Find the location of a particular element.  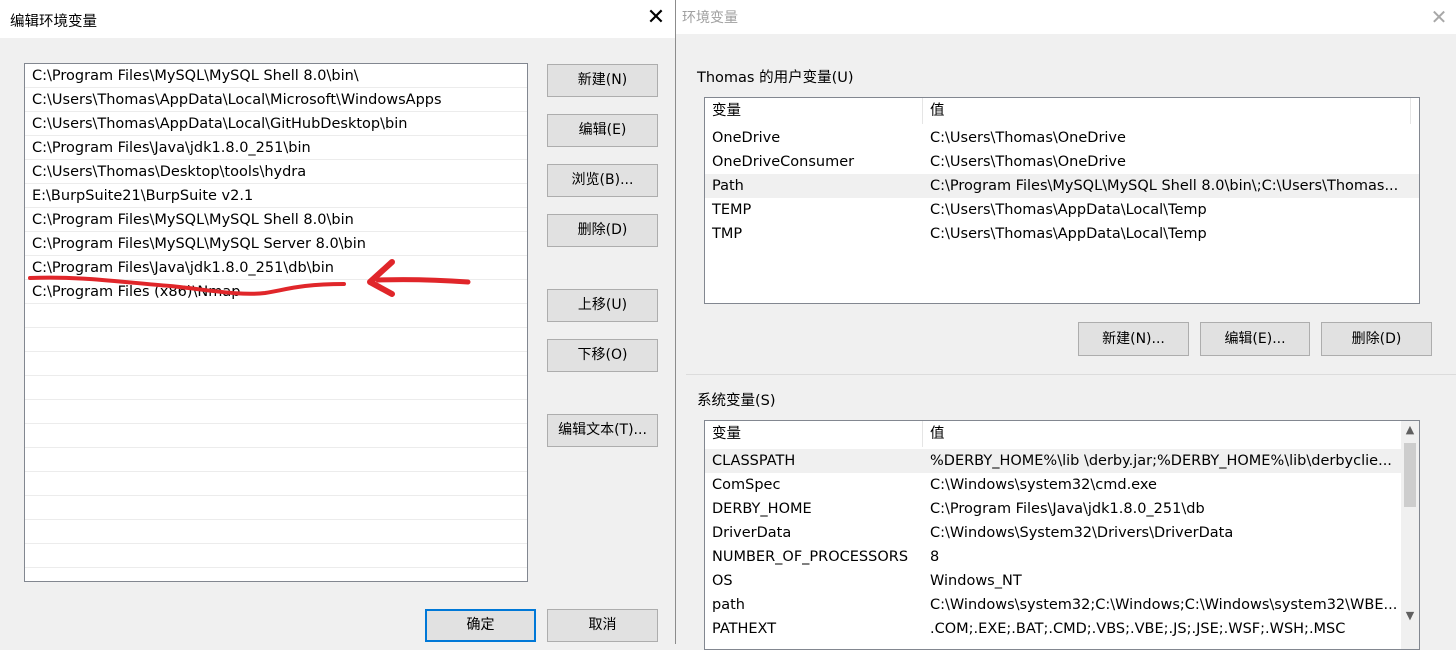

scroll-up-arrow-icon: ▲ is located at coordinates (1410, 429).